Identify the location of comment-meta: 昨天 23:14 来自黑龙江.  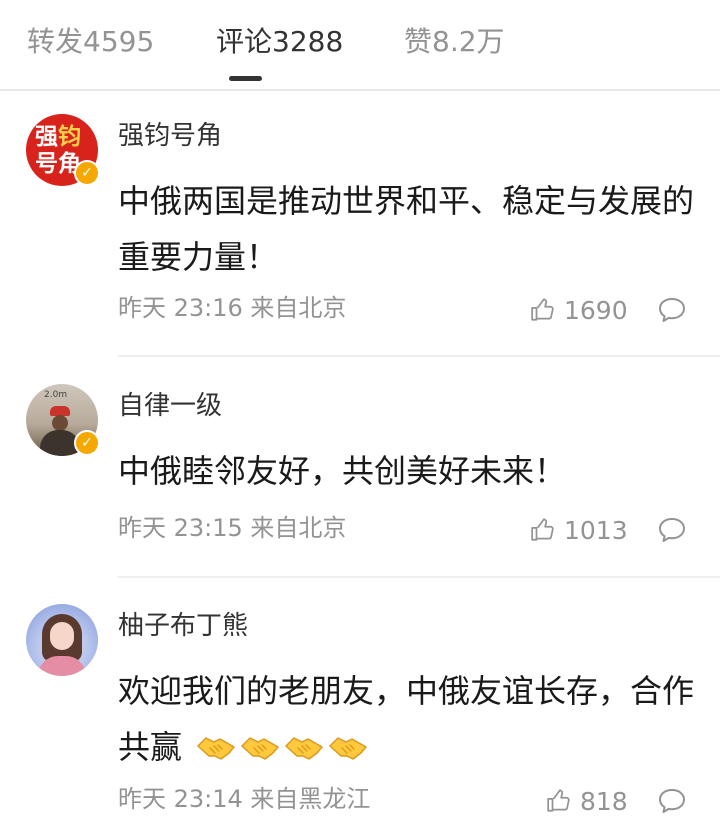
(244, 799).